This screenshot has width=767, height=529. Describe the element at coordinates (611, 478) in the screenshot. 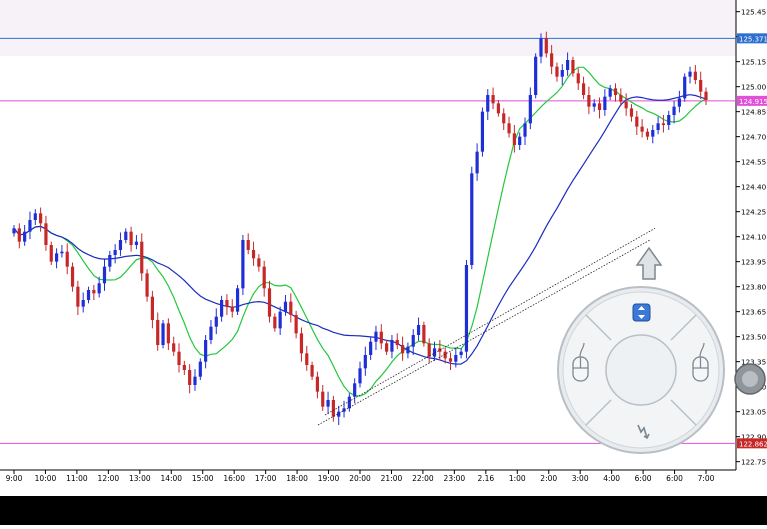

I see `x-tick-label: 4:00` at that location.